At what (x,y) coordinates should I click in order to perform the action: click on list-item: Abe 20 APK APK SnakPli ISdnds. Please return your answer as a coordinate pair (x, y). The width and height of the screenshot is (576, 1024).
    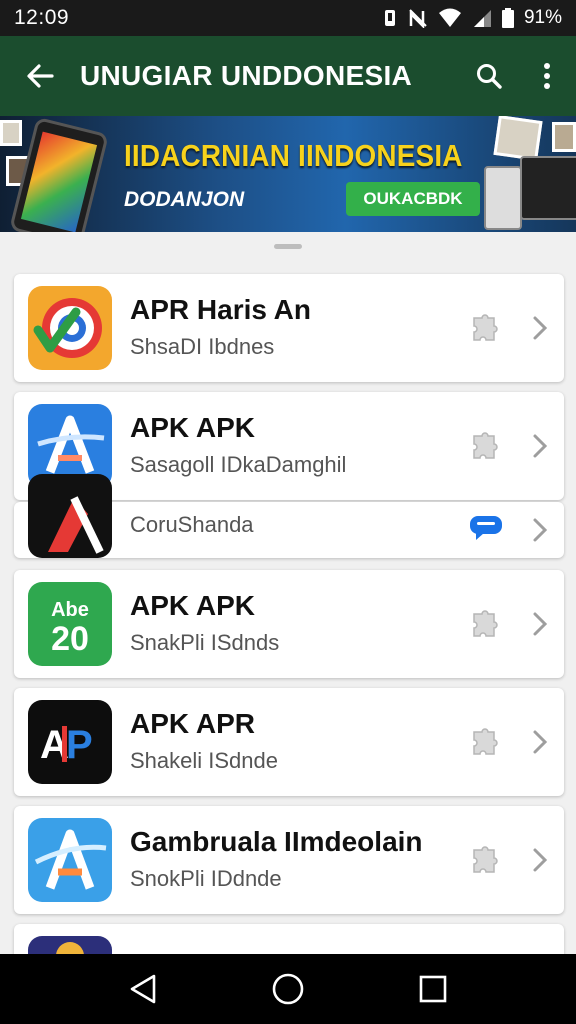
    Looking at the image, I should click on (289, 624).